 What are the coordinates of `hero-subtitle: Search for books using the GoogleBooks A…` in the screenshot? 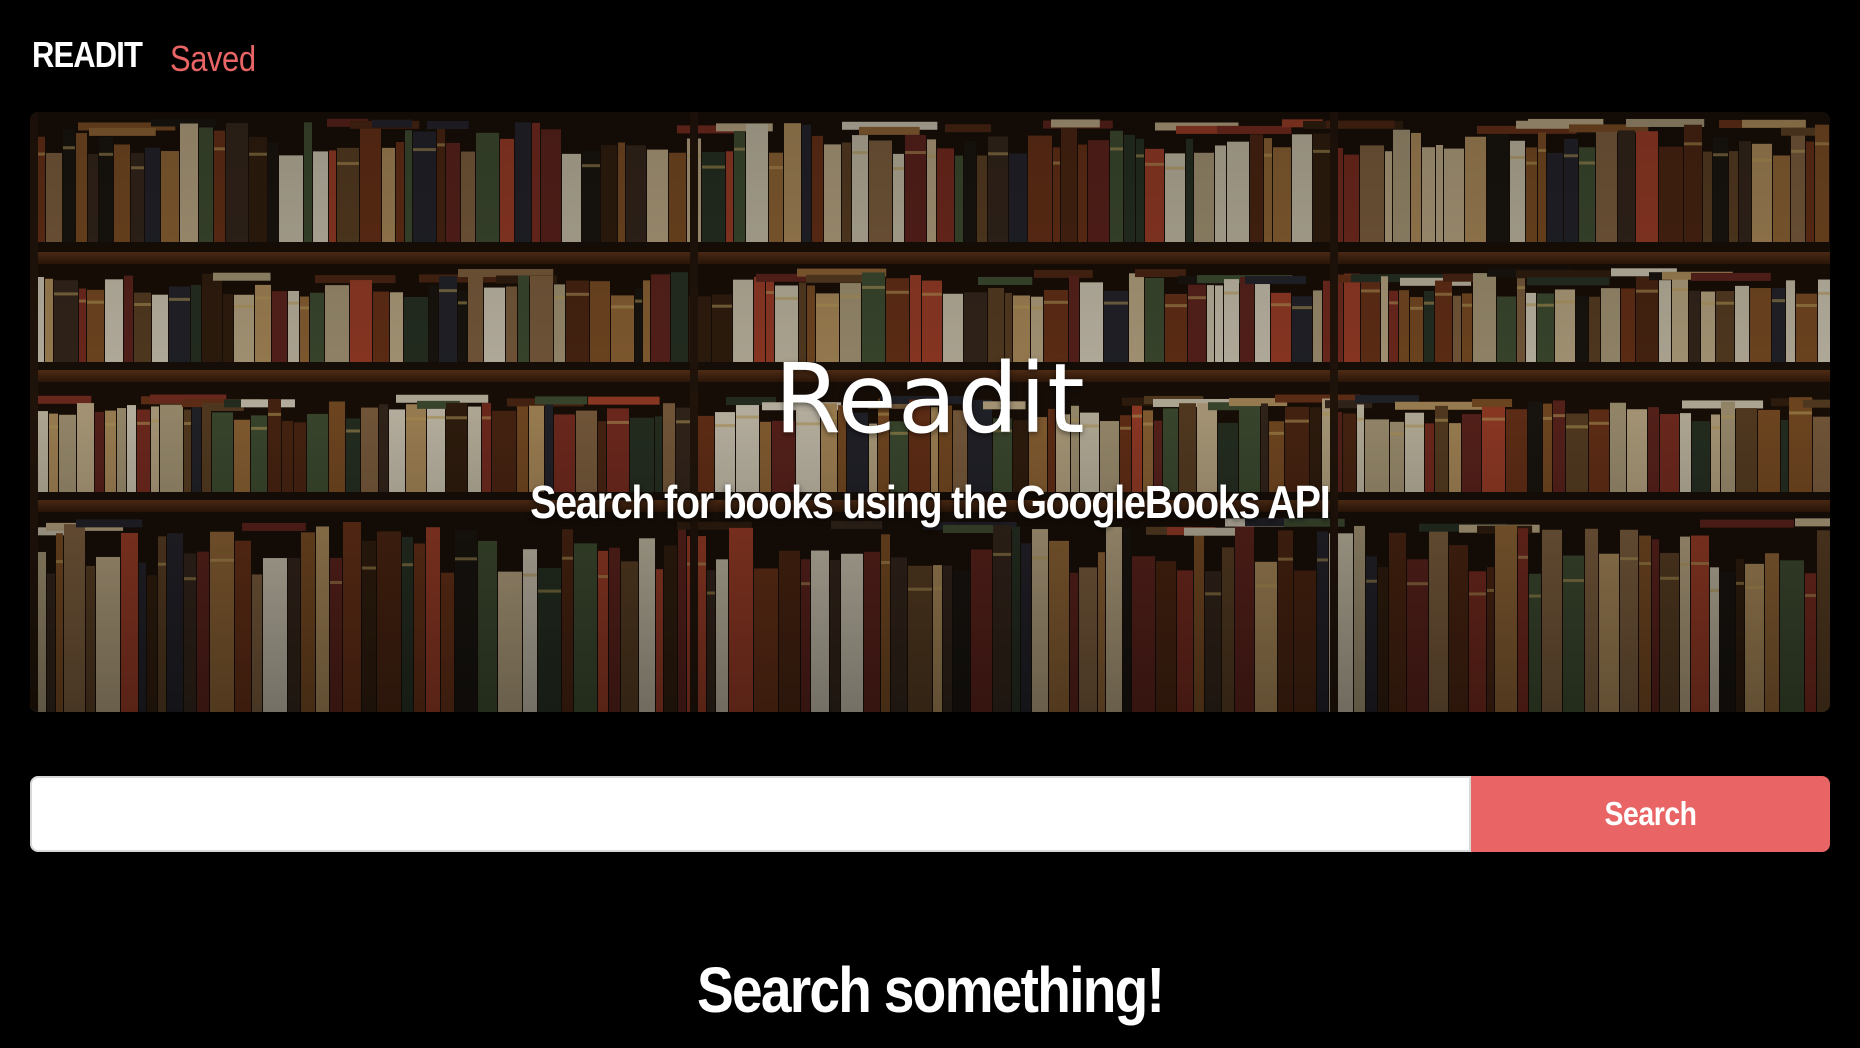 It's located at (930, 502).